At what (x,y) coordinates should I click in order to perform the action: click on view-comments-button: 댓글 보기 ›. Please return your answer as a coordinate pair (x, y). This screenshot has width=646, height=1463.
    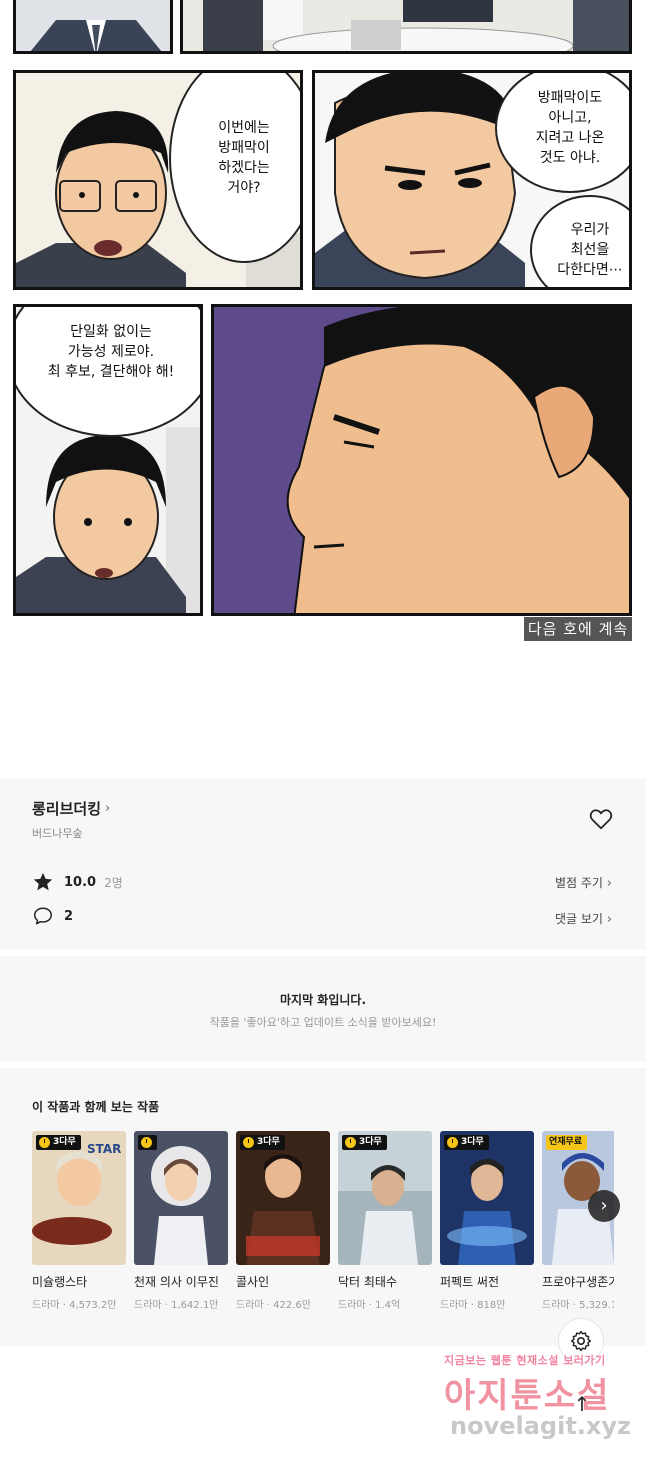
    Looking at the image, I should click on (583, 918).